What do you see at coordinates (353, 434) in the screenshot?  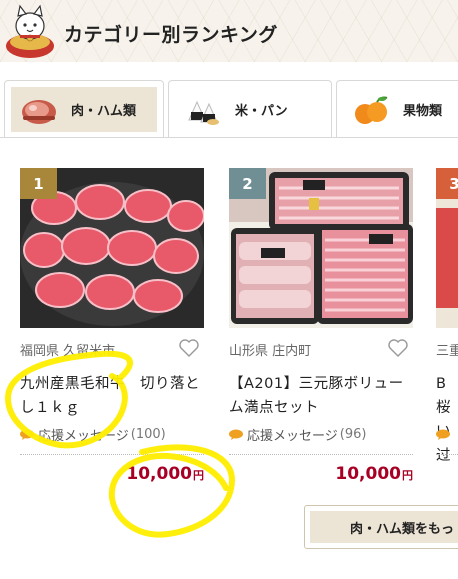 I see `support-count: (96)` at bounding box center [353, 434].